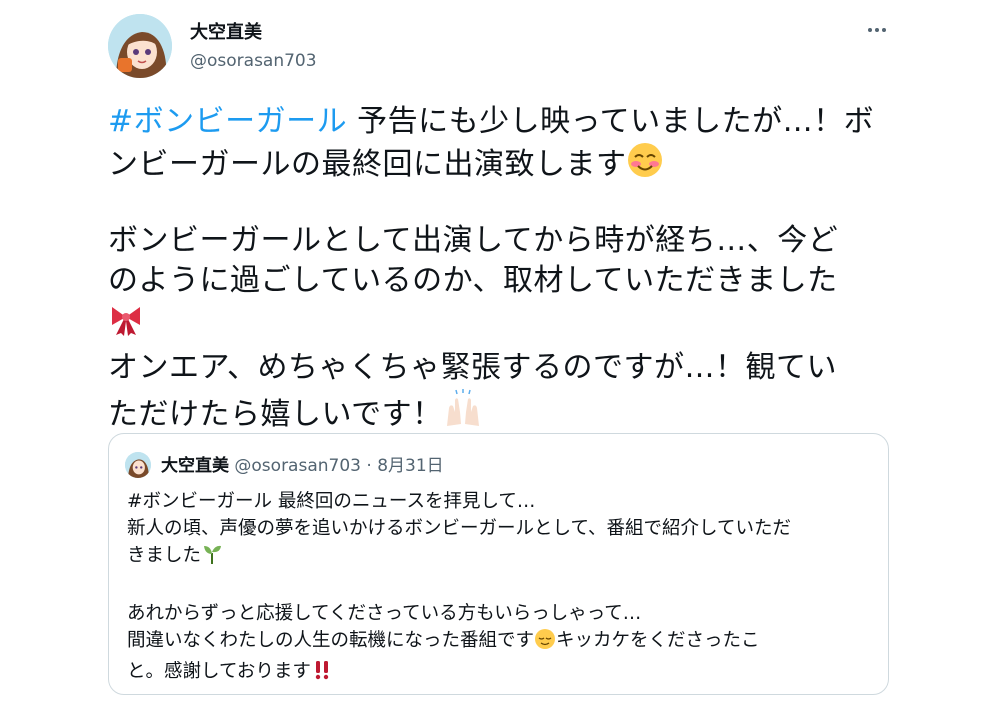 This screenshot has width=1000, height=719. I want to click on quote-line-6: と。感謝しております, so click(502, 673).